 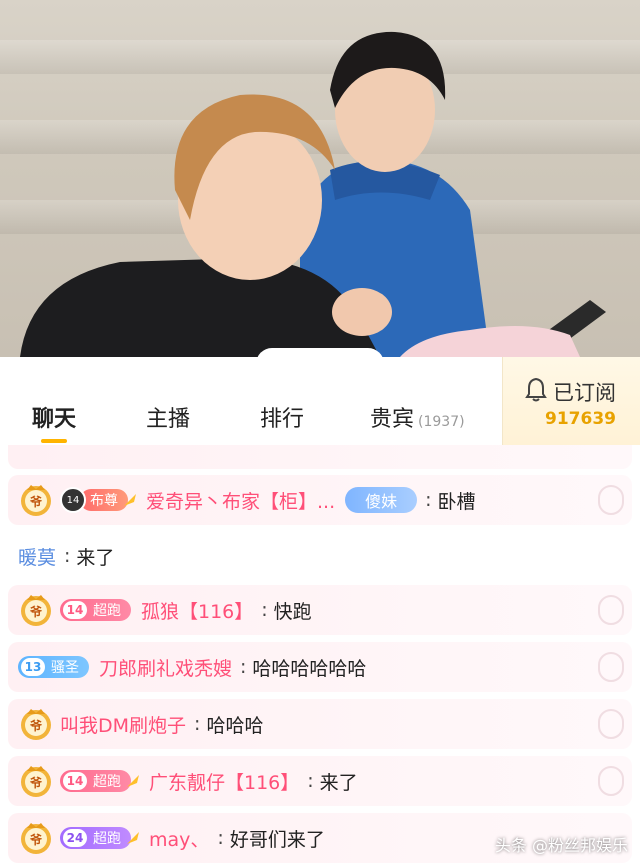 I want to click on fan-badge: 布尊, so click(x=104, y=500).